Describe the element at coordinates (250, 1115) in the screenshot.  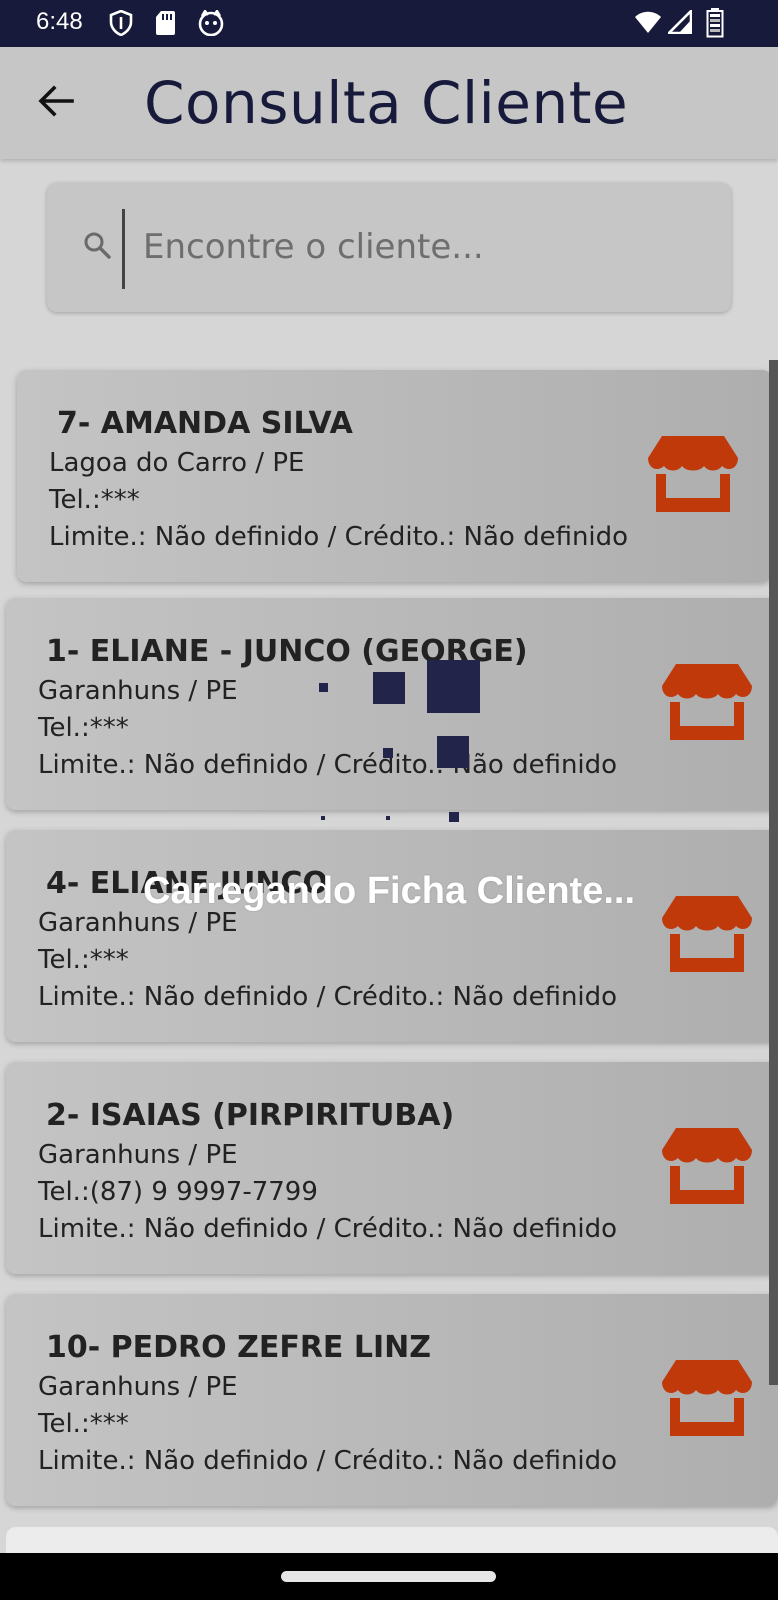
I see `client-name: 2- ISAIAS (PIRPIRITUBA)` at that location.